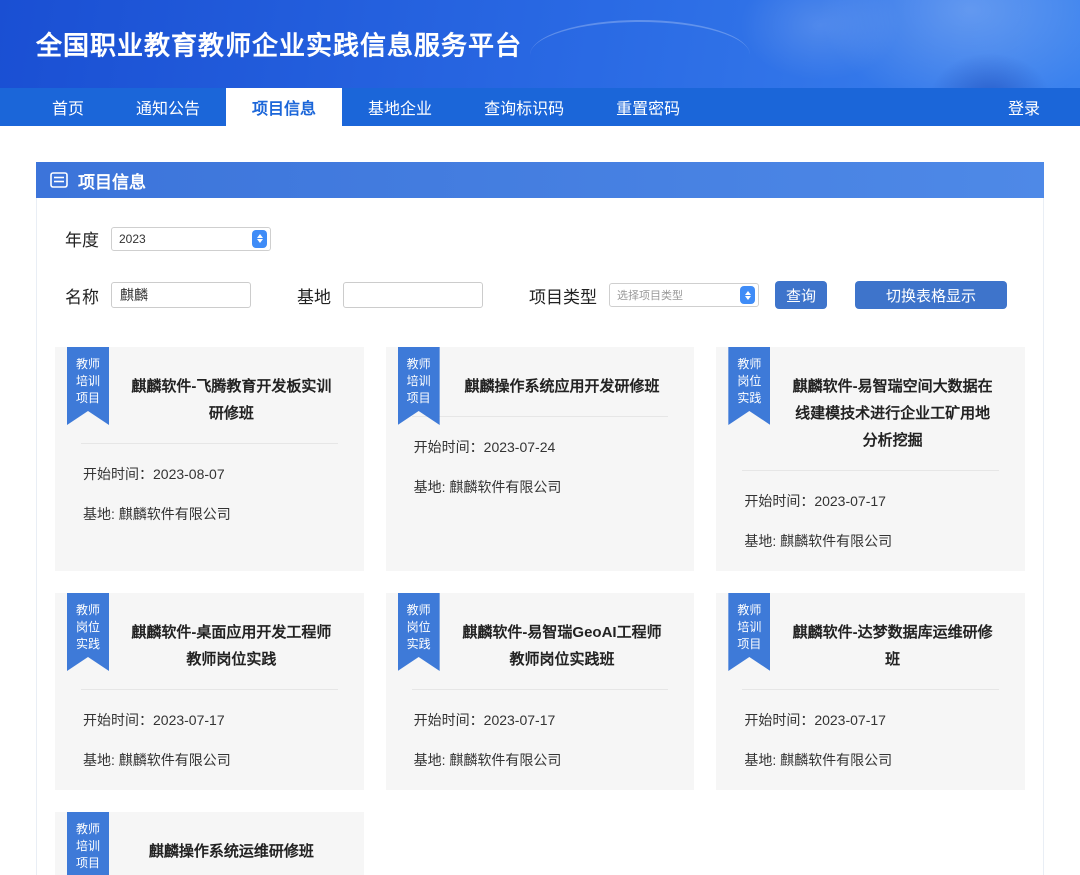  Describe the element at coordinates (540, 180) in the screenshot. I see `section-header: 项目信息` at that location.